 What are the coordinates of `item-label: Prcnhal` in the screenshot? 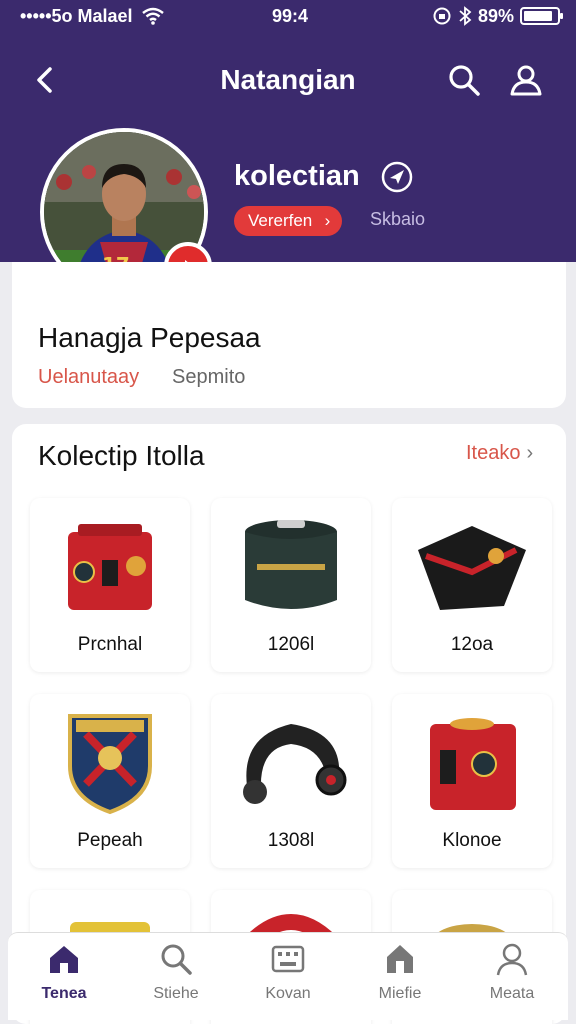 It's located at (110, 644).